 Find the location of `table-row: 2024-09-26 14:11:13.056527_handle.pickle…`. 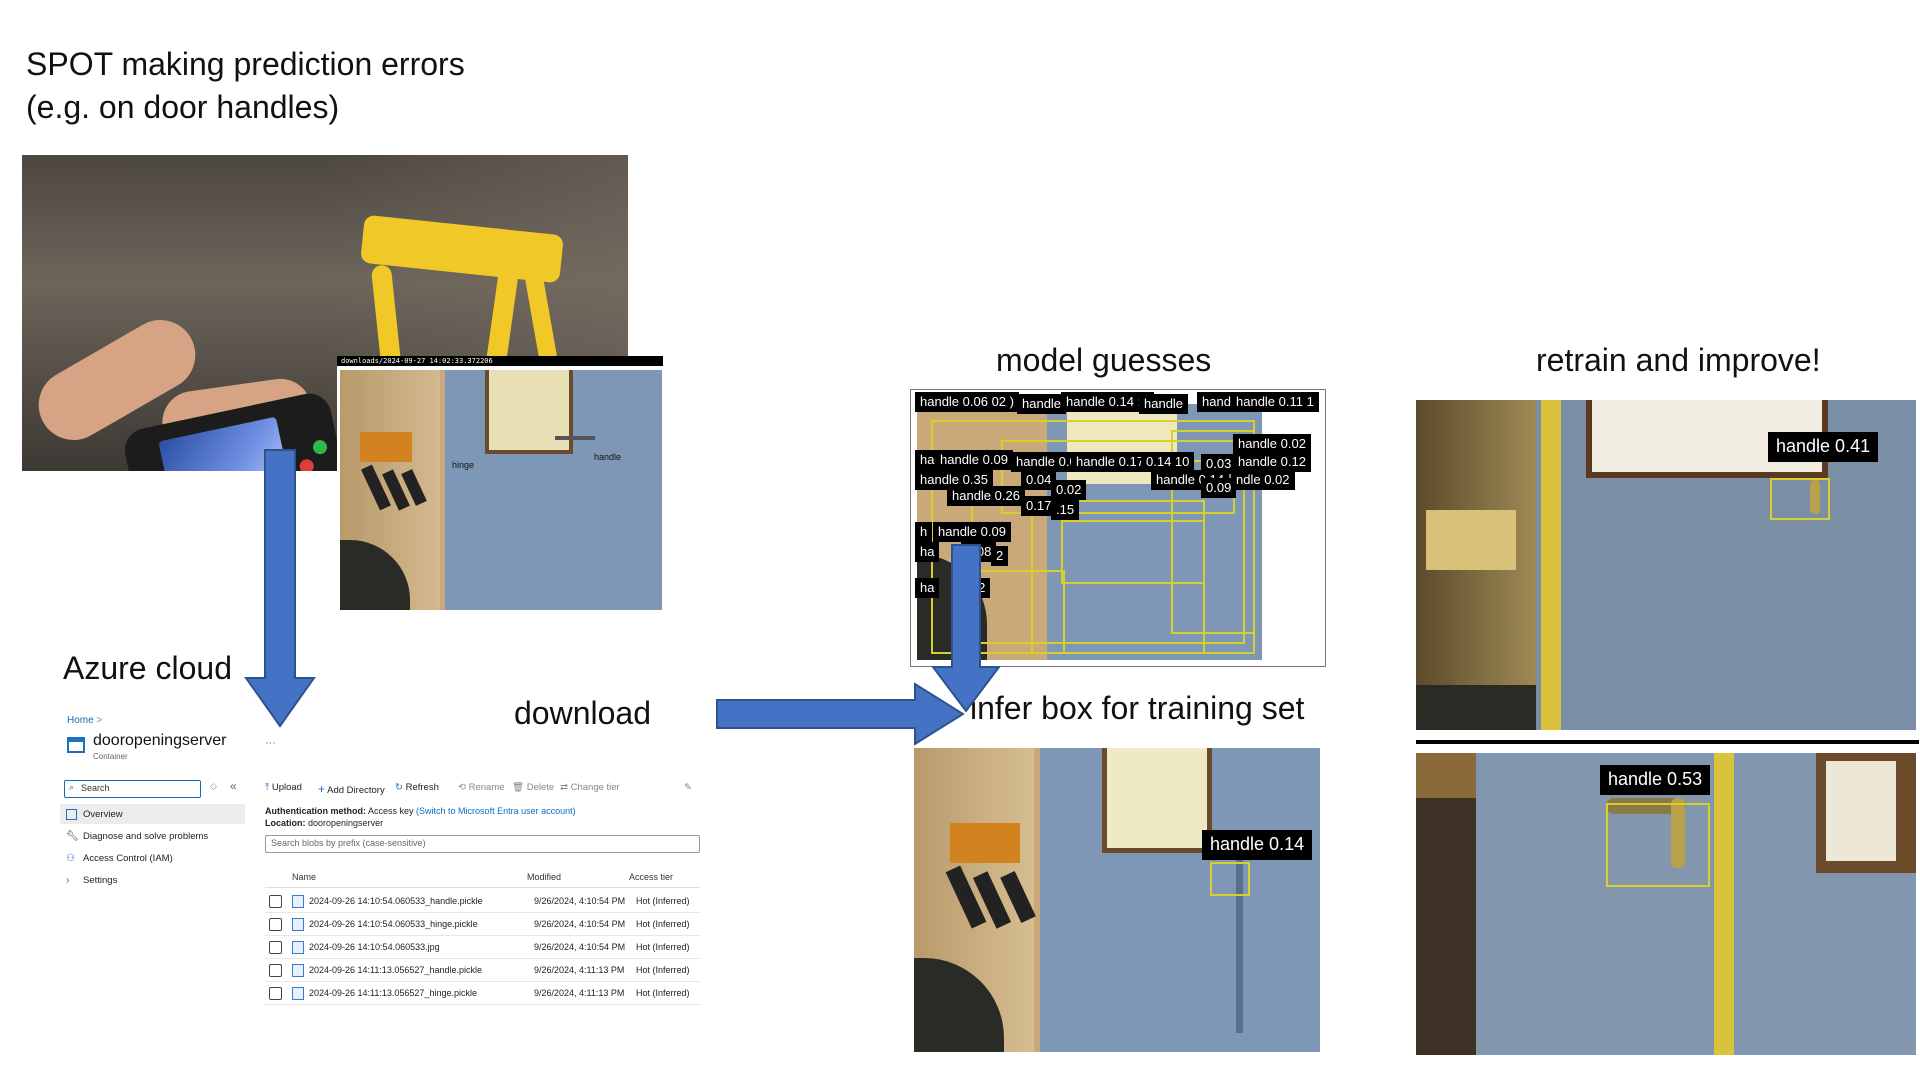

table-row: 2024-09-26 14:11:13.056527_handle.pickle… is located at coordinates (482, 970).